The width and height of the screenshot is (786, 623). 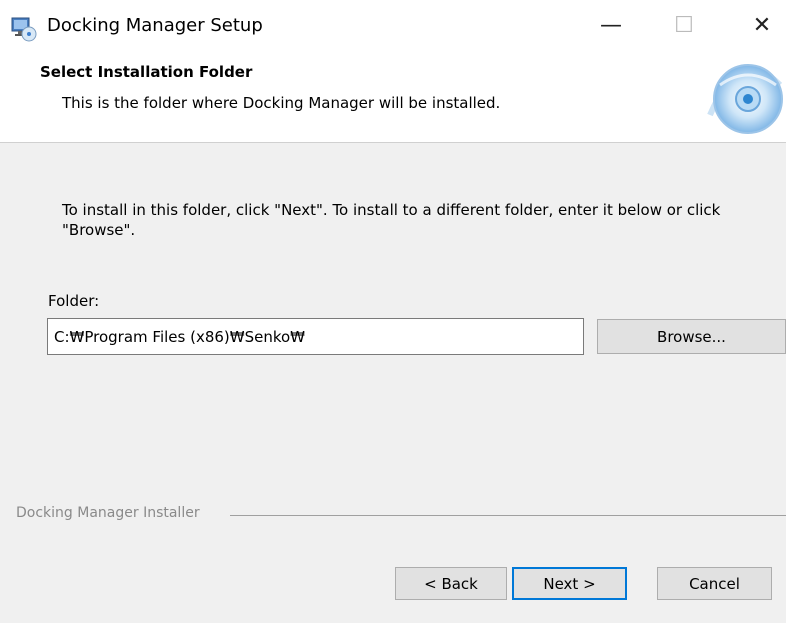 I want to click on back-button: < Back, so click(x=451, y=583).